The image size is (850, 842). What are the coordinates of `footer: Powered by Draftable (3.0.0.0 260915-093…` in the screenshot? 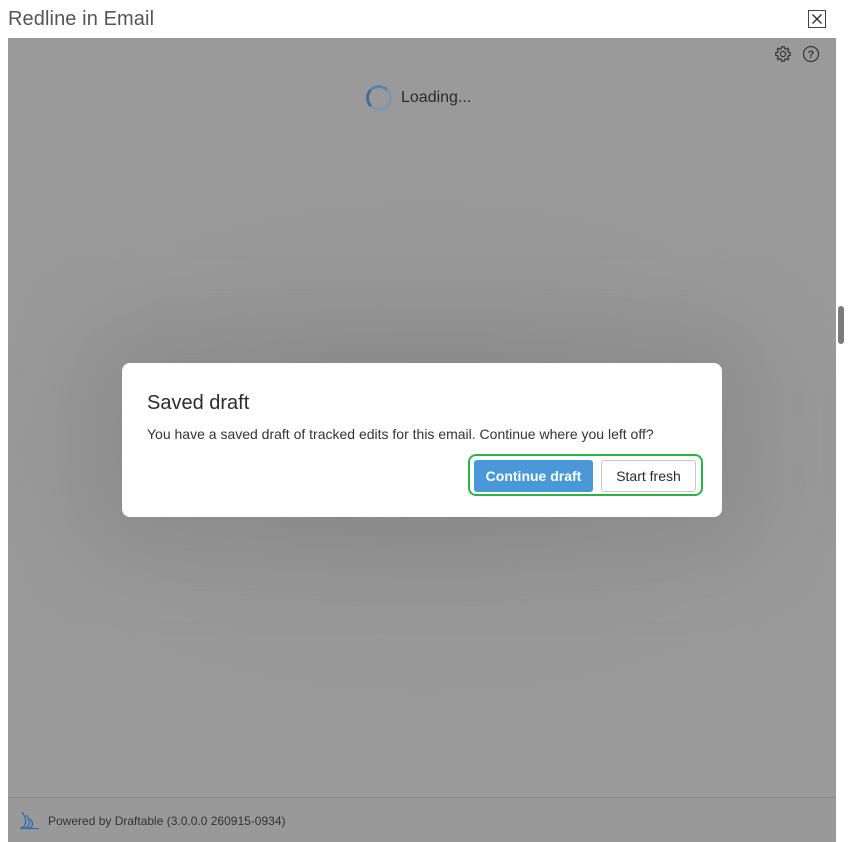 It's located at (422, 819).